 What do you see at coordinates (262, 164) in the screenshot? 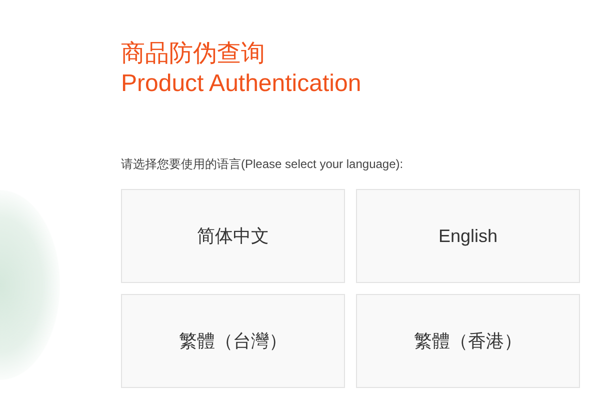
I see `language-prompt: 请选择您要使用的语言(Please select your language):` at bounding box center [262, 164].